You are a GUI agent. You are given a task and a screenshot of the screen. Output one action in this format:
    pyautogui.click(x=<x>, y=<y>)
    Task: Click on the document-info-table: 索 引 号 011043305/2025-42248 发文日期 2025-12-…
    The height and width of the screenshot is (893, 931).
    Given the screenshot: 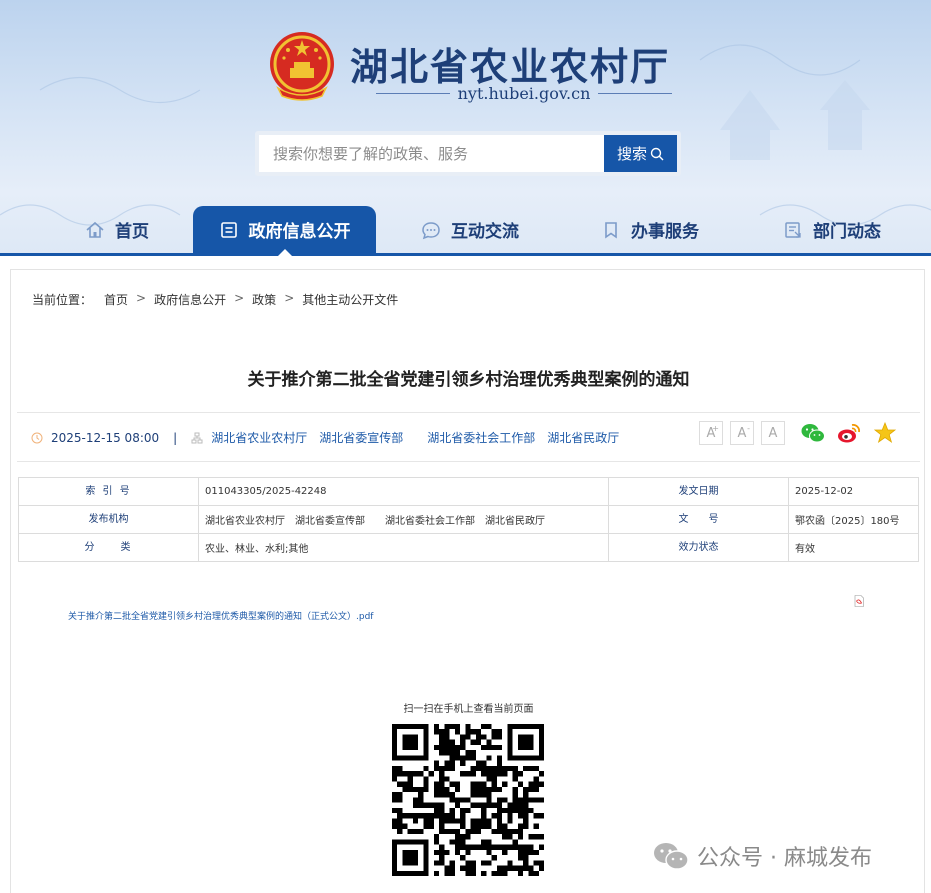 What is the action you would take?
    pyautogui.click(x=468, y=519)
    